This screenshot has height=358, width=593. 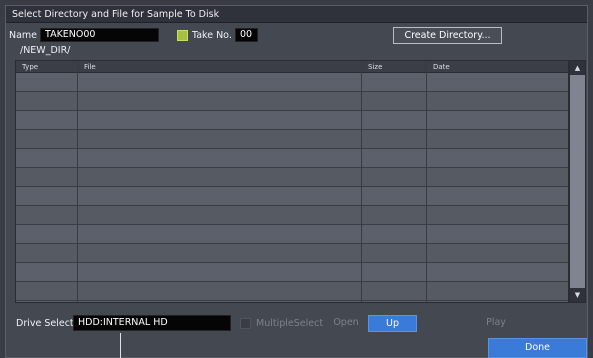 I want to click on name-field: TAKENO00, so click(x=99, y=35).